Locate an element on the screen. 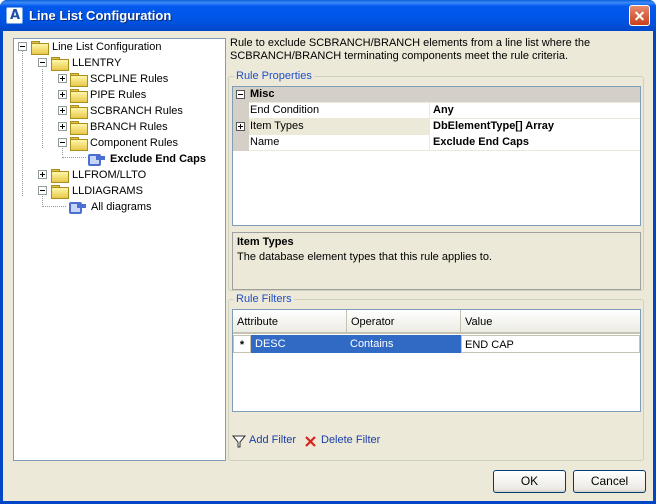 The width and height of the screenshot is (656, 504). grid-row-item-types: Item Types DbElementType[] Array is located at coordinates (436, 127).